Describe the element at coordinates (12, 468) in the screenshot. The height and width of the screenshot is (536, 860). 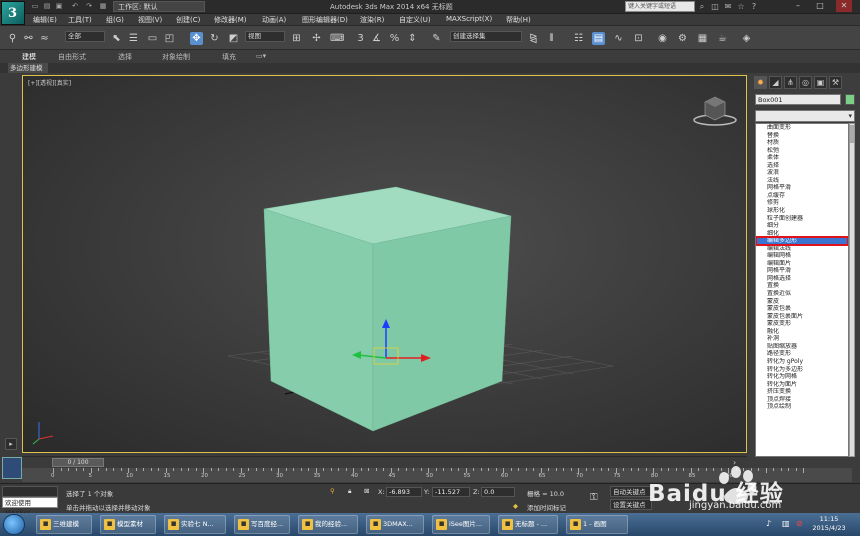
I see `time-config-icon` at that location.